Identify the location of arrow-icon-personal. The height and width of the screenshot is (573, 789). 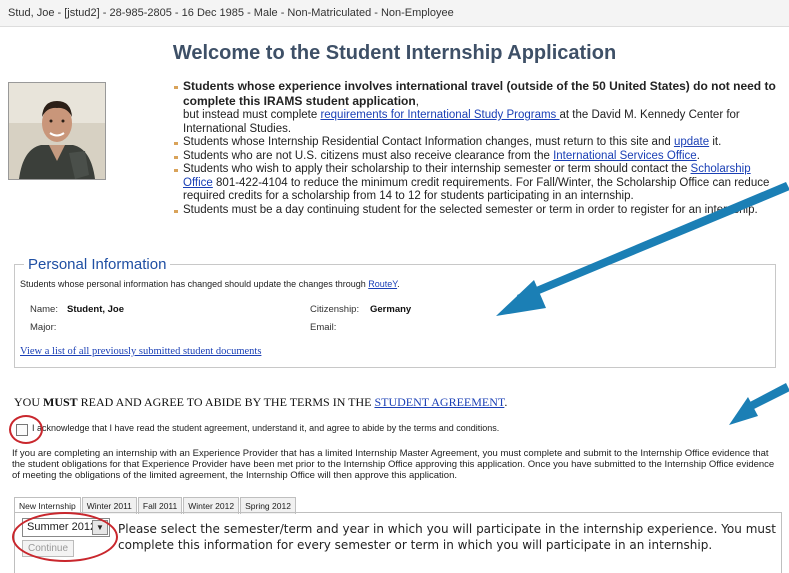
(642, 249).